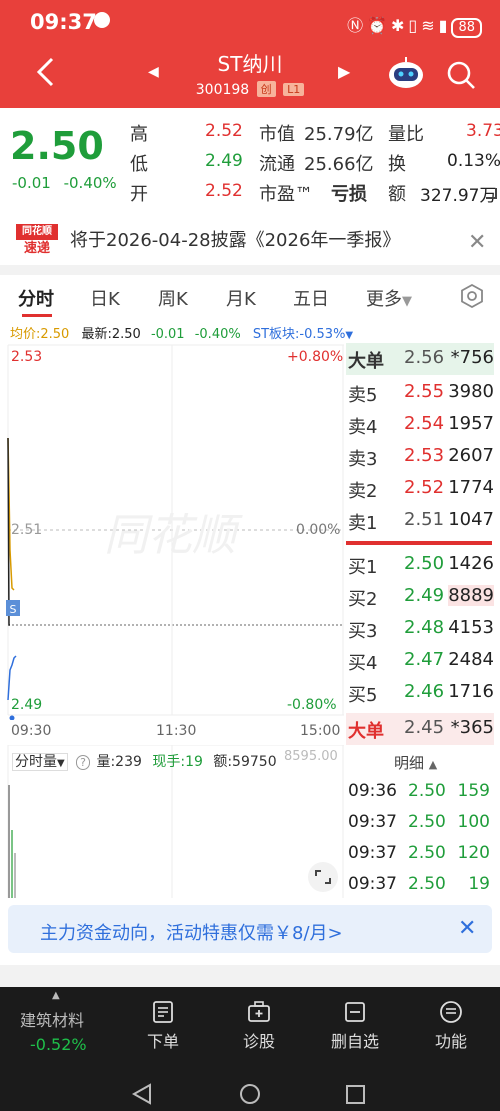 This screenshot has width=500, height=1111. What do you see at coordinates (27, 705) in the screenshot?
I see `y-axis-bottom: 2.49` at bounding box center [27, 705].